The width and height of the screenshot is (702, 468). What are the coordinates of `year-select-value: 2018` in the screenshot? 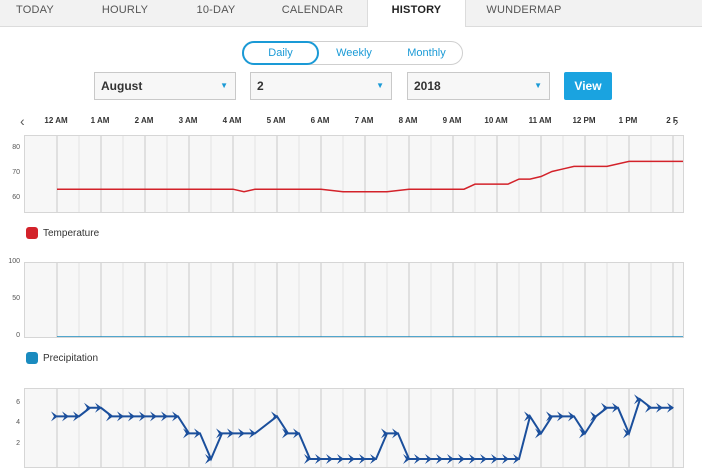 It's located at (427, 86).